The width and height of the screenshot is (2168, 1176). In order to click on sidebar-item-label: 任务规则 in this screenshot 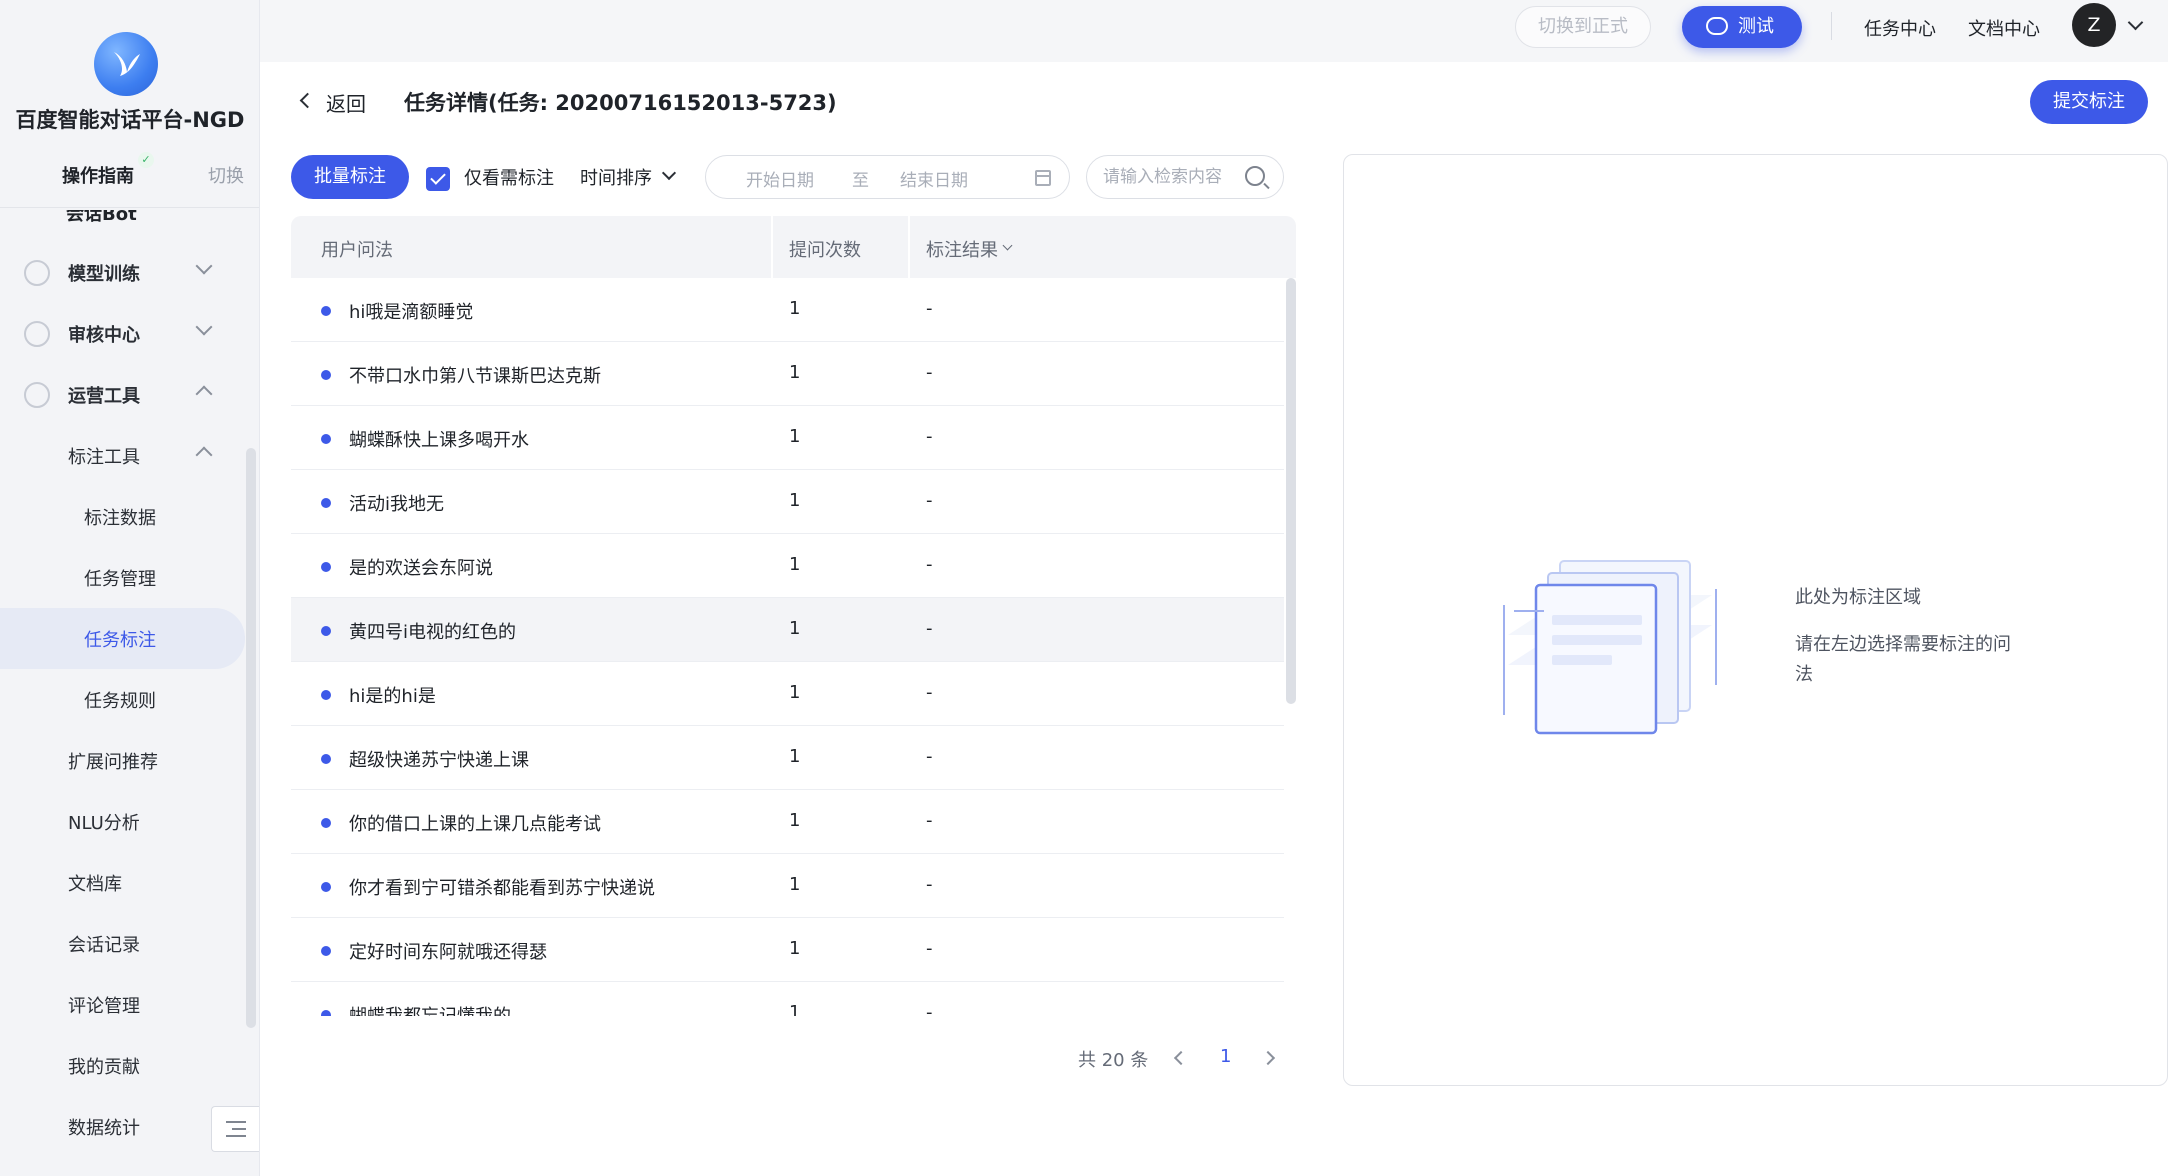, I will do `click(120, 701)`.